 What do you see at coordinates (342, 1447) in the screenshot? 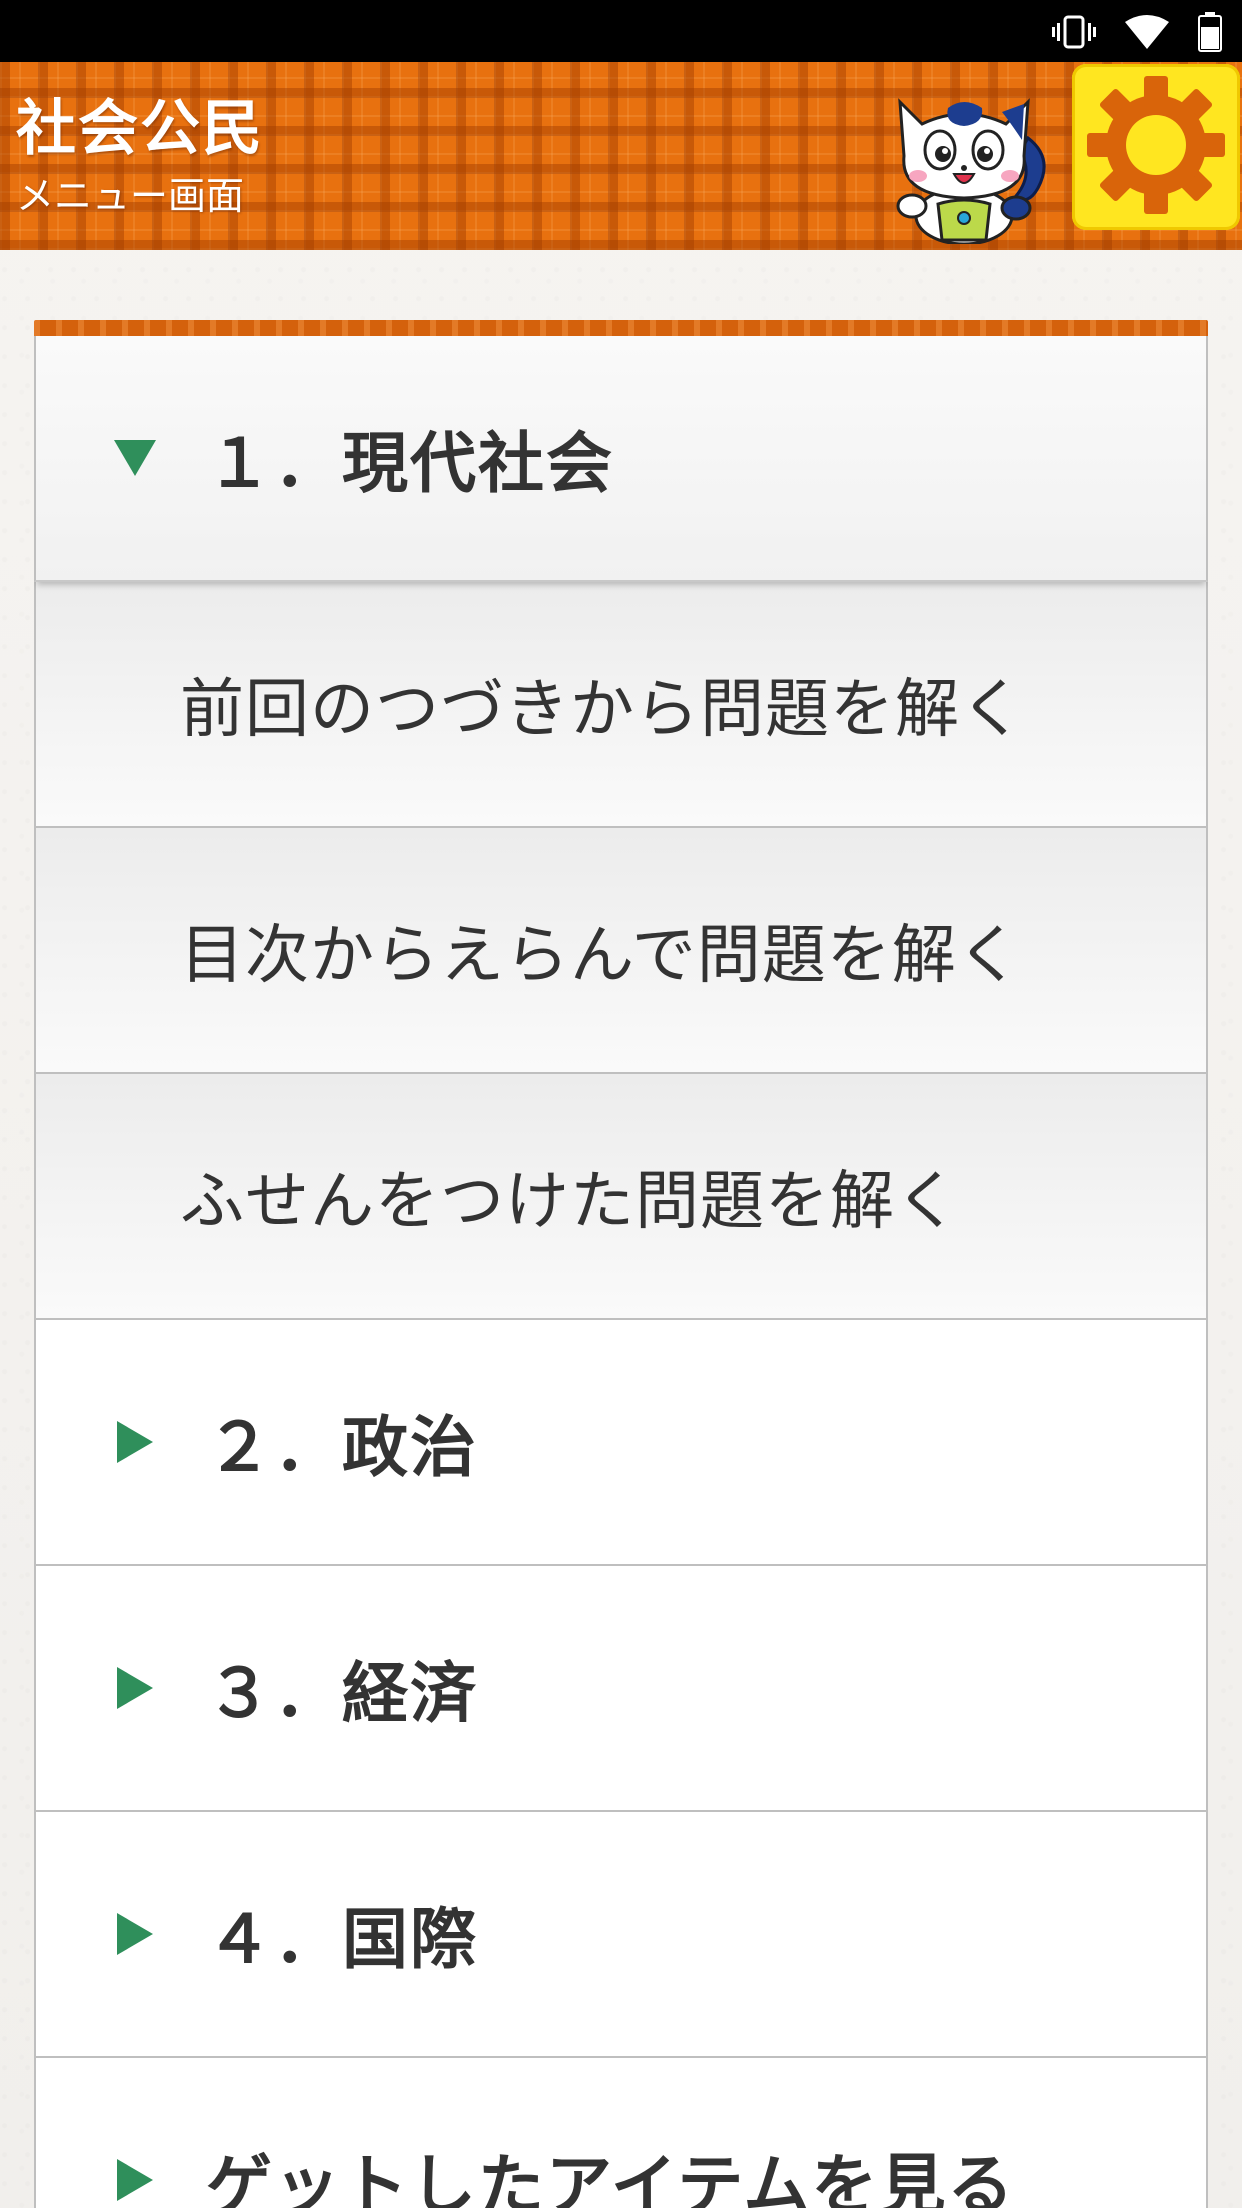
I see `section-label: ２．政治` at bounding box center [342, 1447].